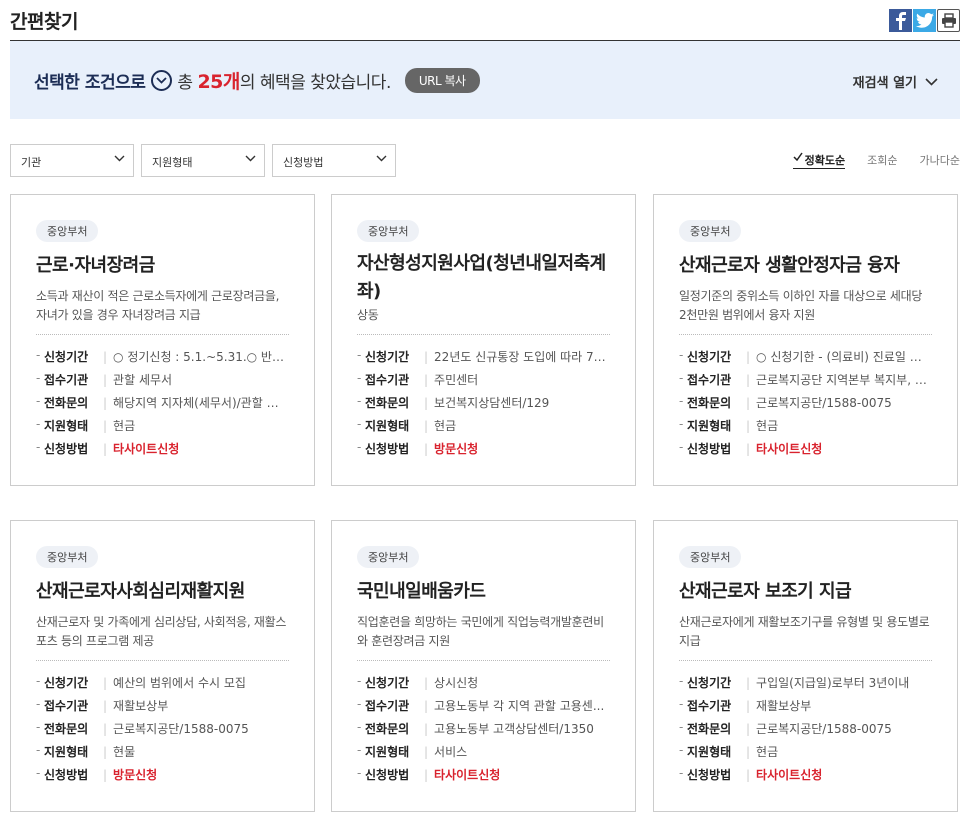 The width and height of the screenshot is (968, 835). Describe the element at coordinates (143, 380) in the screenshot. I see `info-value: 관할 세무서` at that location.